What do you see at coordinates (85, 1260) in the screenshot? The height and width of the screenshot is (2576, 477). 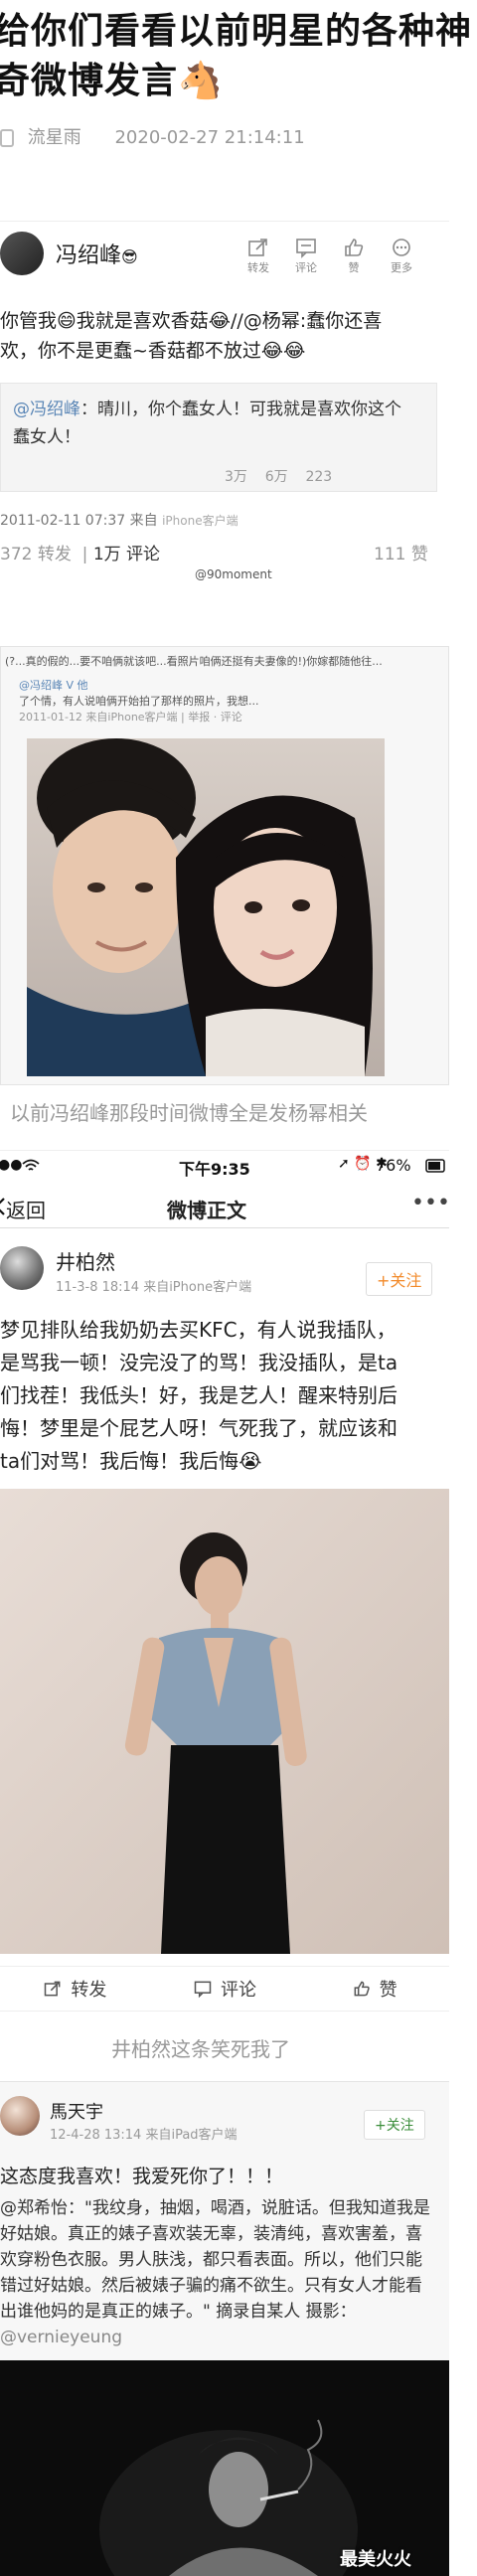 I see `post-username: 井柏然` at bounding box center [85, 1260].